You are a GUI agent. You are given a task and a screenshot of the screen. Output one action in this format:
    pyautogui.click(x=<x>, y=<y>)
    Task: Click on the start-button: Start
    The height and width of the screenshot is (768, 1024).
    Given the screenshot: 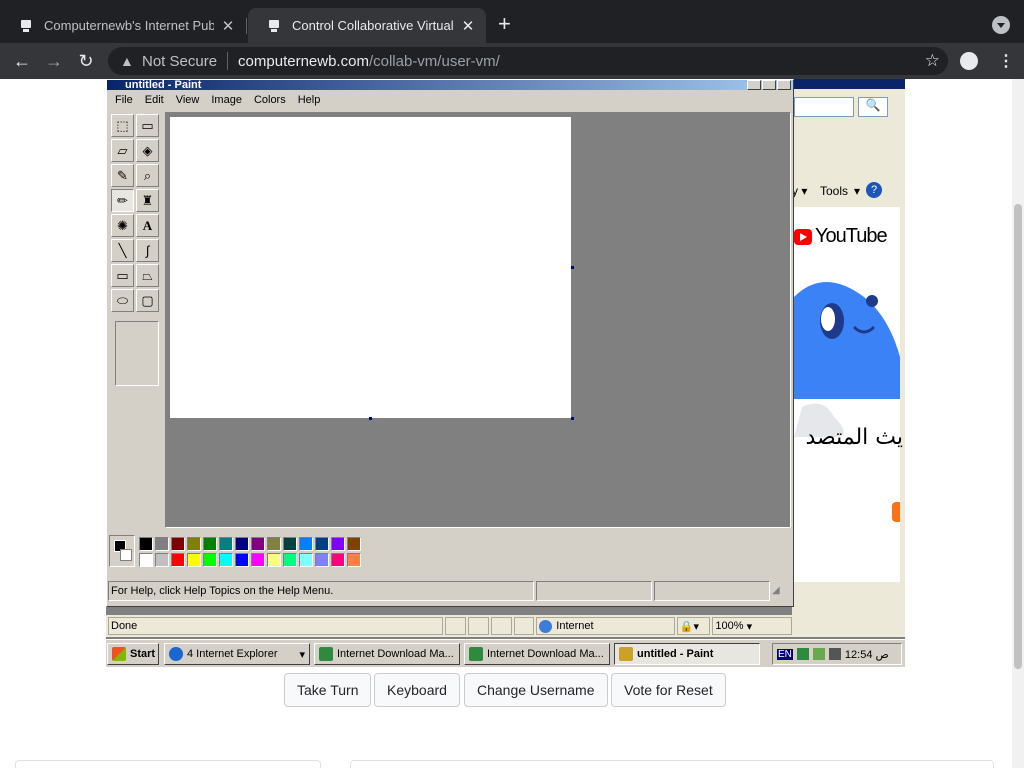 What is the action you would take?
    pyautogui.click(x=133, y=654)
    